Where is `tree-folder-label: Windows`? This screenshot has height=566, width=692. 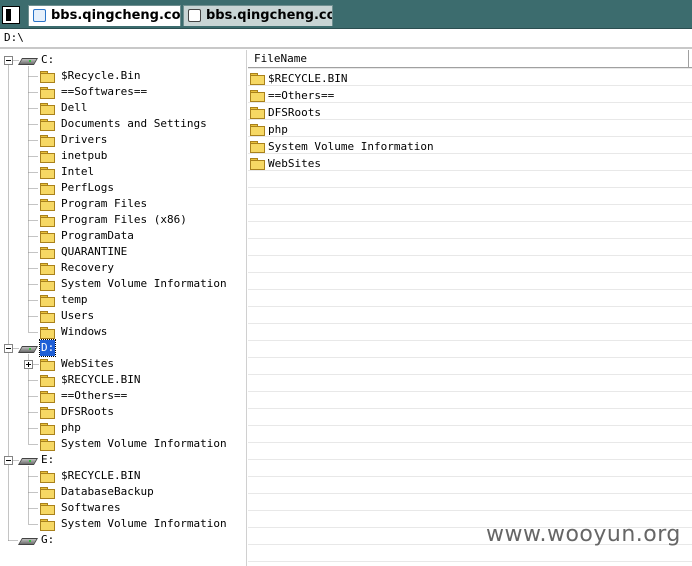 tree-folder-label: Windows is located at coordinates (84, 331).